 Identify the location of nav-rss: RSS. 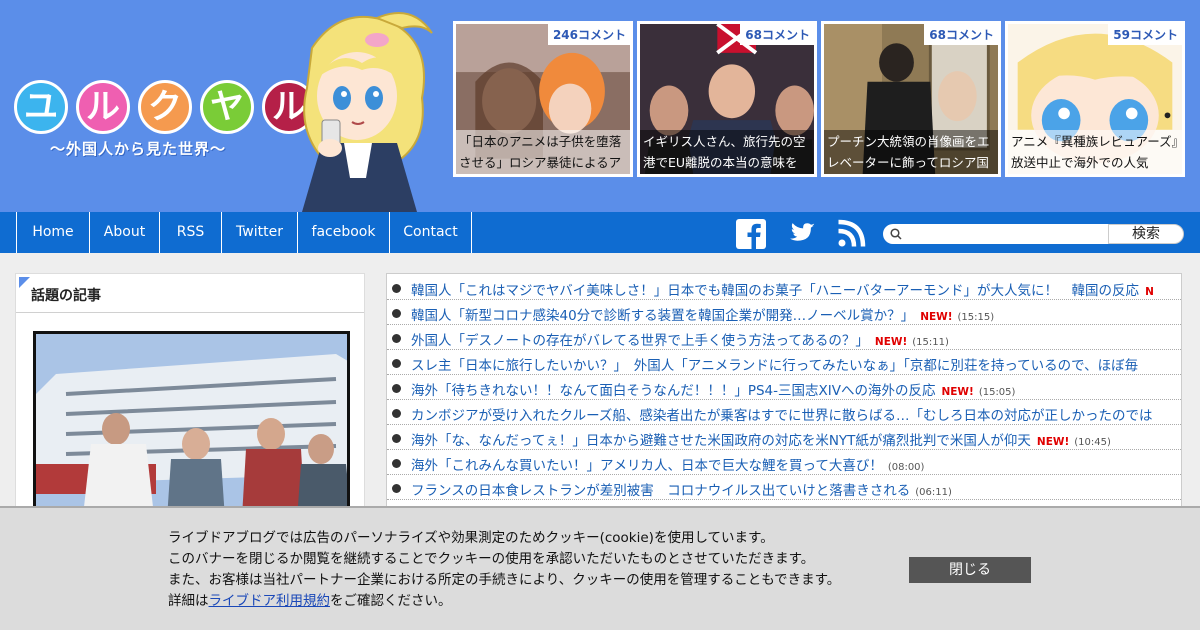
(190, 232).